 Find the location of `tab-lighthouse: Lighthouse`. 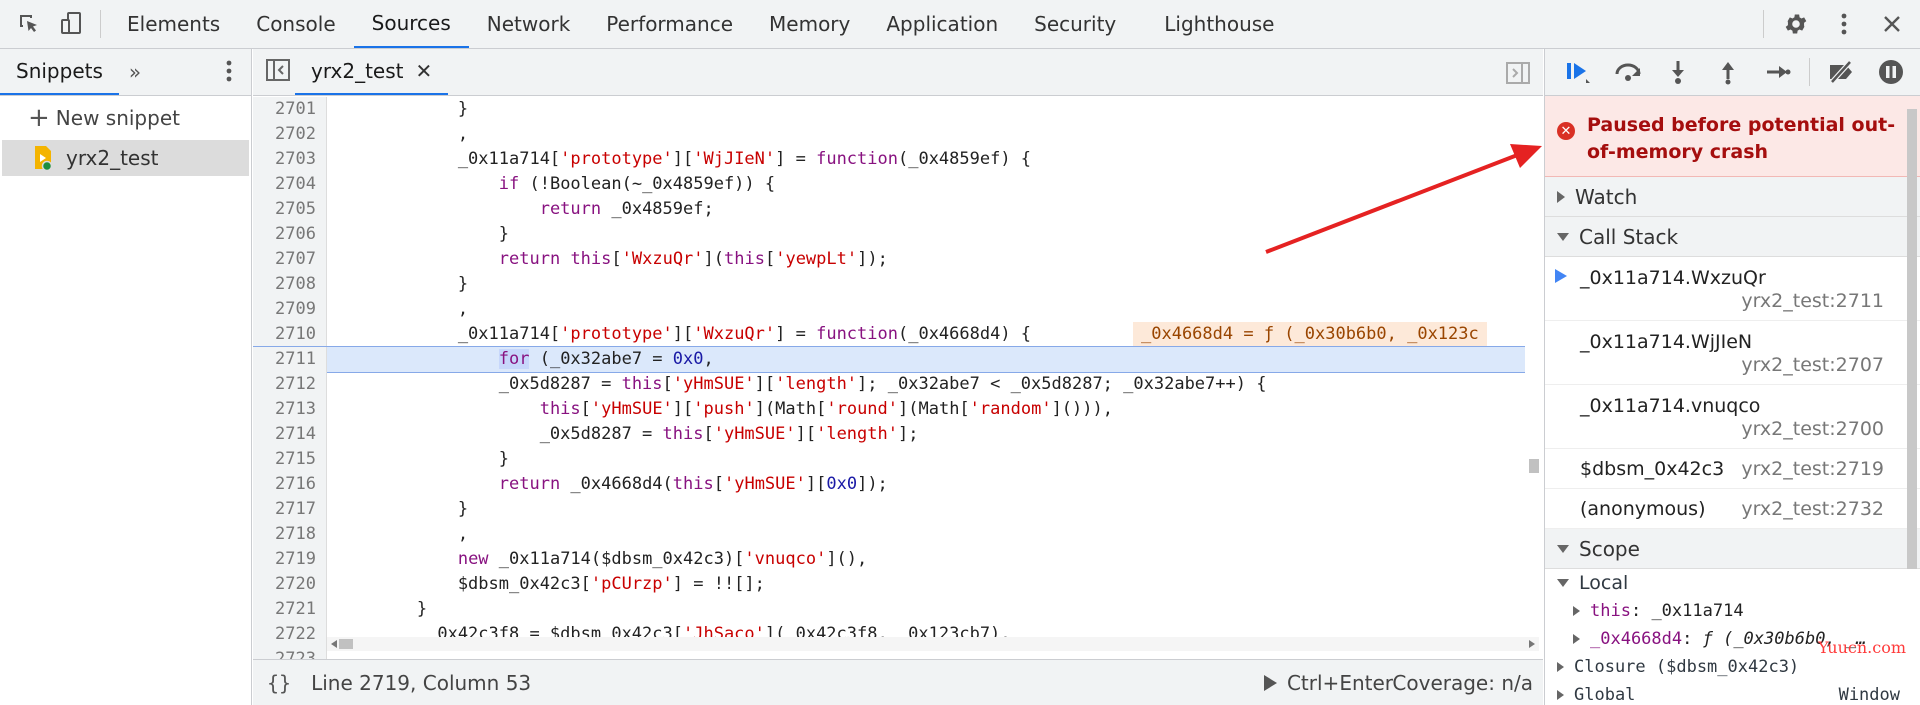

tab-lighthouse: Lighthouse is located at coordinates (1219, 24).